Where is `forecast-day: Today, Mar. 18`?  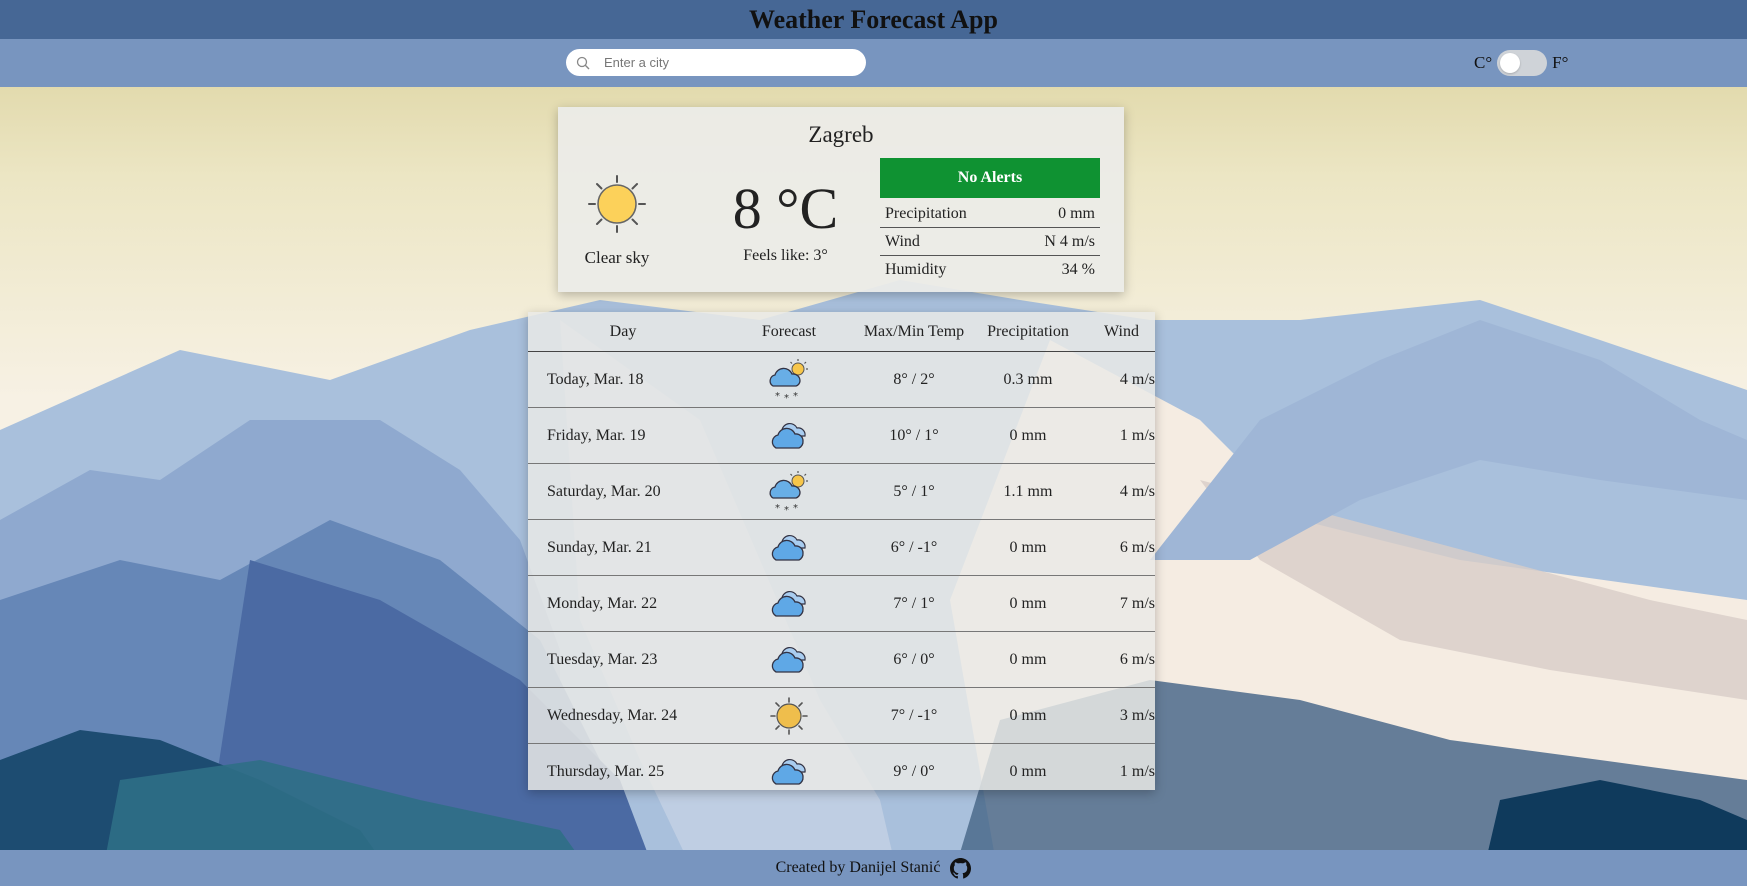 forecast-day: Today, Mar. 18 is located at coordinates (595, 379).